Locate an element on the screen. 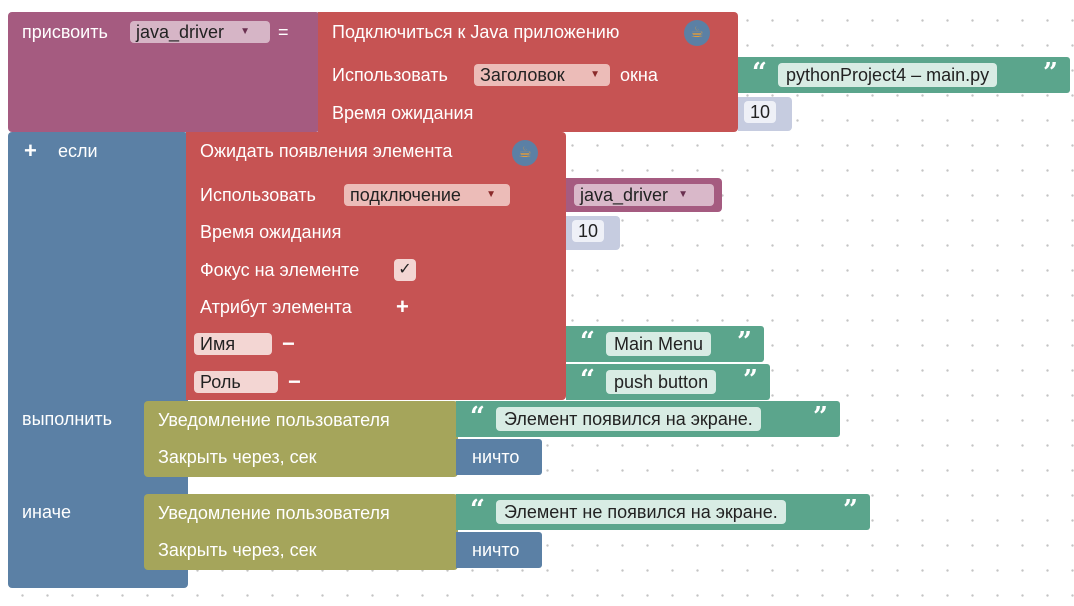  wait-timeout-number: 10 is located at coordinates (593, 233).